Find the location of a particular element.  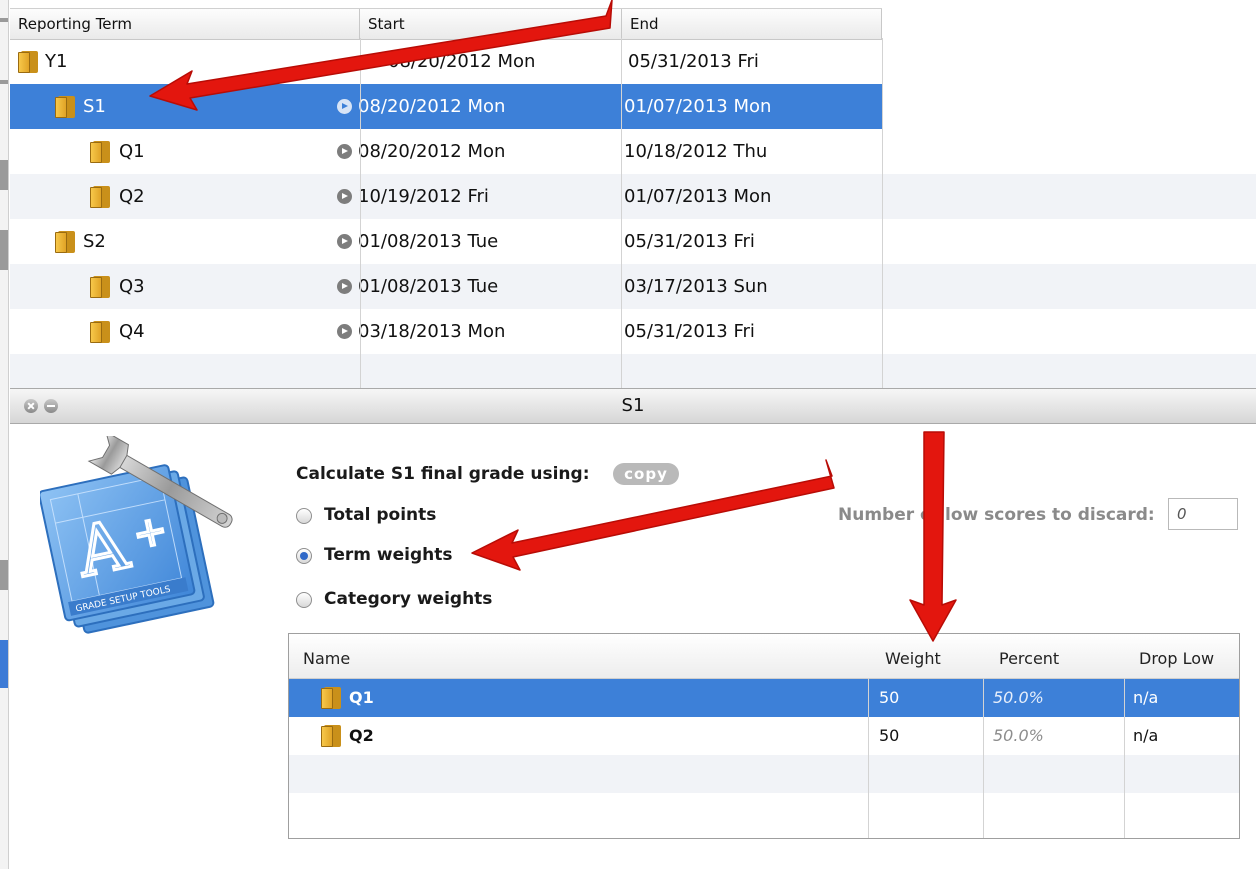

inspector-title: S1 is located at coordinates (633, 405).